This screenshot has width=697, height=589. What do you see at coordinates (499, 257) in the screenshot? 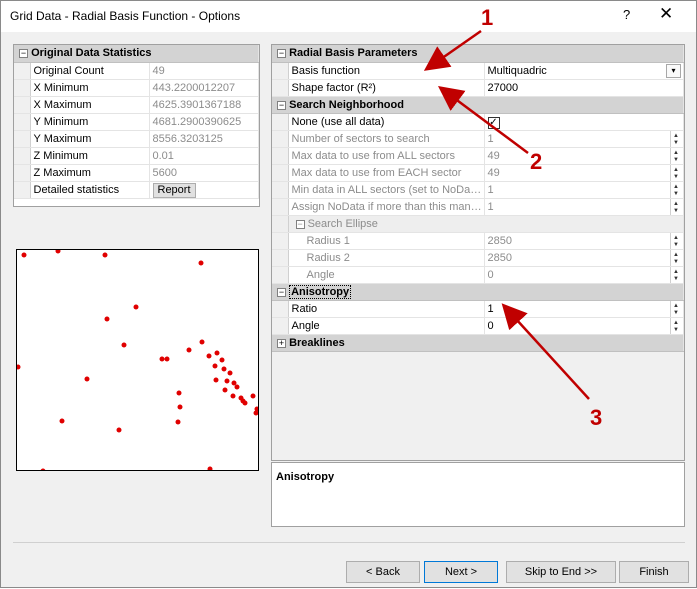
I see `prop-value: 2850` at bounding box center [499, 257].